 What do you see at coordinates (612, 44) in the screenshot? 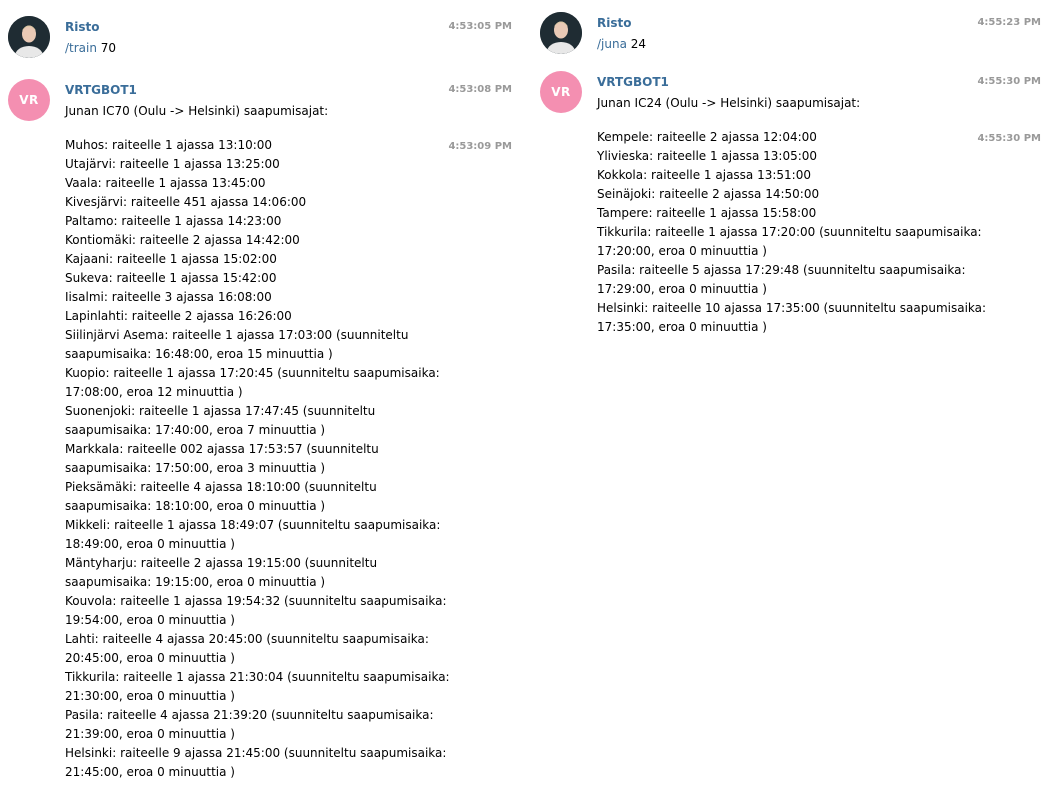
I see `bot-command-link: /juna` at bounding box center [612, 44].